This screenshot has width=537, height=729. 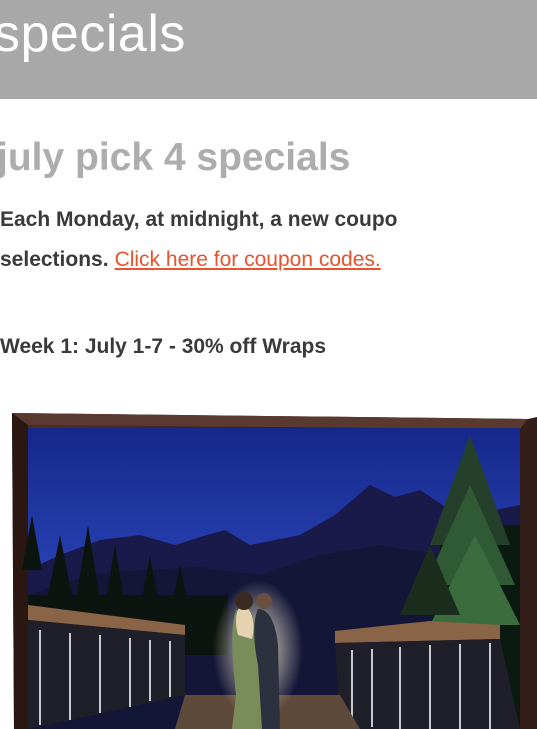 I want to click on section-title: july pick 4 specials, so click(x=175, y=157).